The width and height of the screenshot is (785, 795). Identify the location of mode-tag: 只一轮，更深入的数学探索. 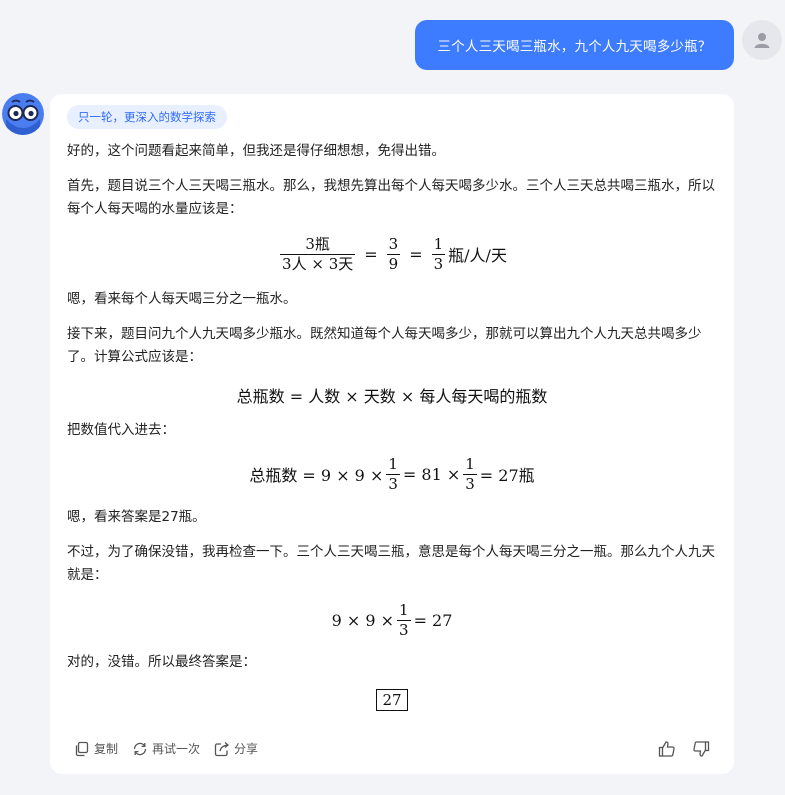
(147, 117).